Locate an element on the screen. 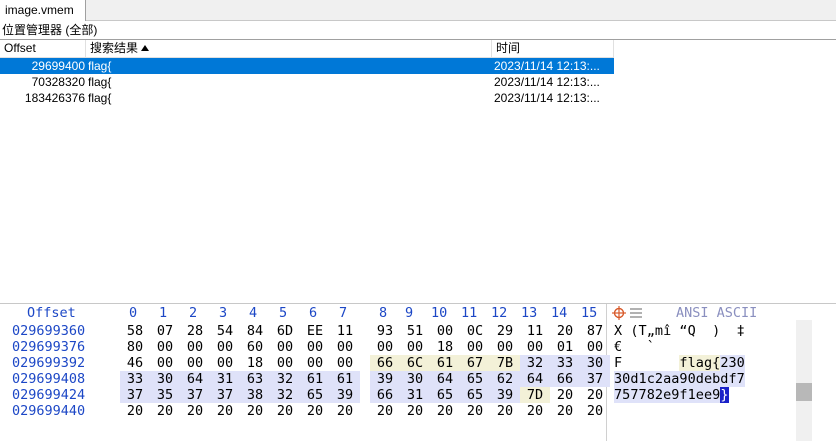 The height and width of the screenshot is (441, 836). hex-byte: 67 is located at coordinates (475, 363).